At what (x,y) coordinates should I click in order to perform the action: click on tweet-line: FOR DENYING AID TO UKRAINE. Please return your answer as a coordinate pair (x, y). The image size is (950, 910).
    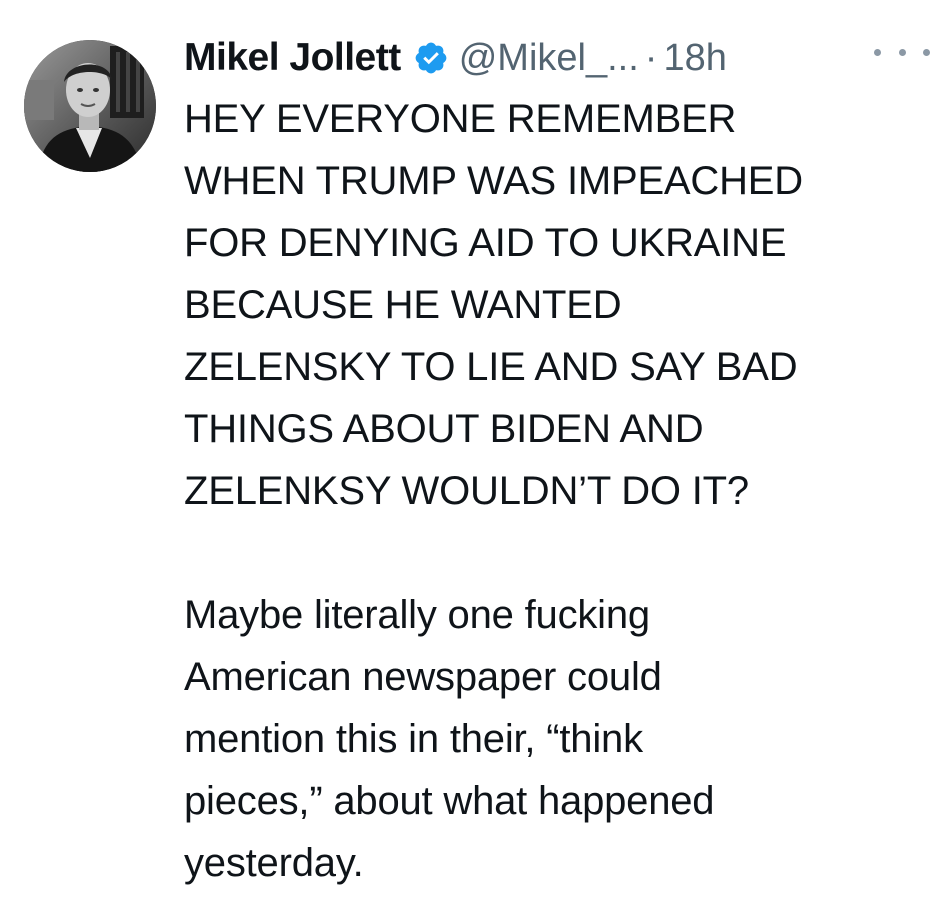
    Looking at the image, I should click on (485, 243).